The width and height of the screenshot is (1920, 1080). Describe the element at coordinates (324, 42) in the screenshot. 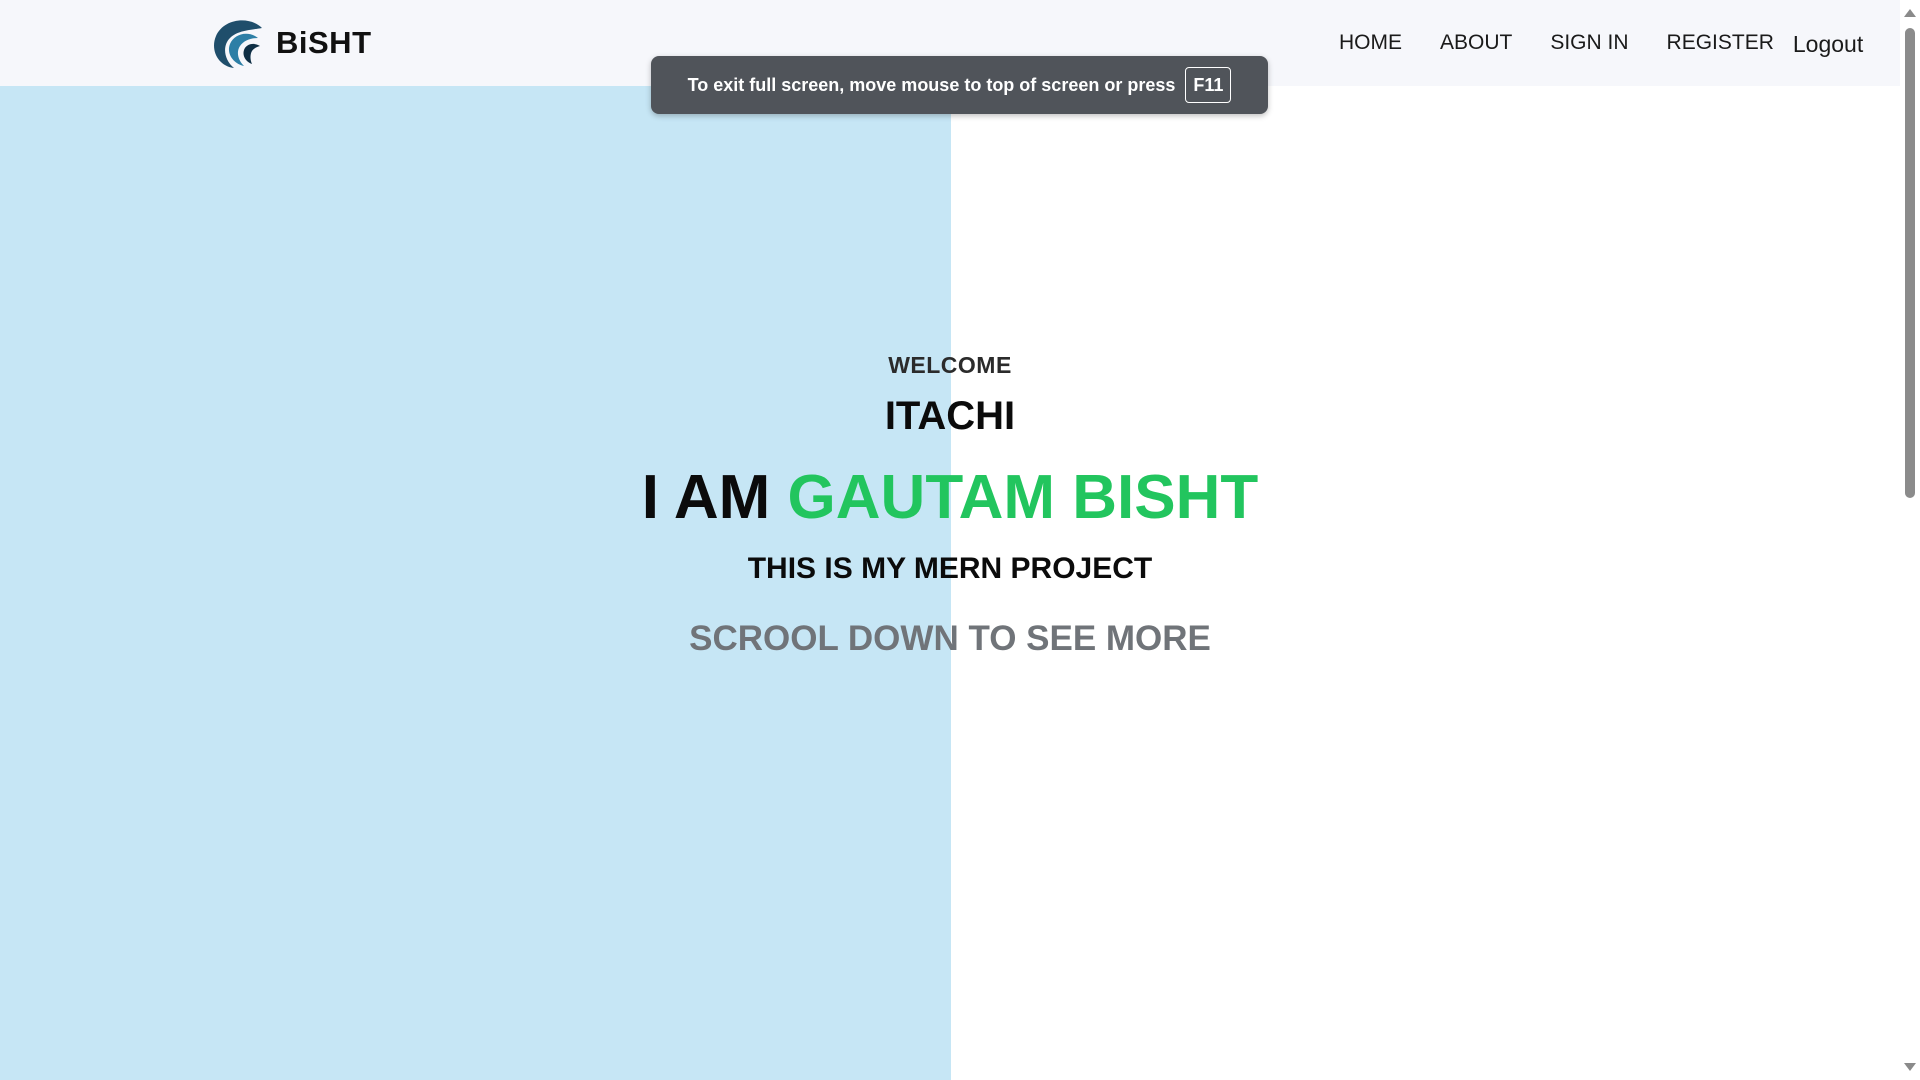

I see `brand-name: BiSHT` at that location.